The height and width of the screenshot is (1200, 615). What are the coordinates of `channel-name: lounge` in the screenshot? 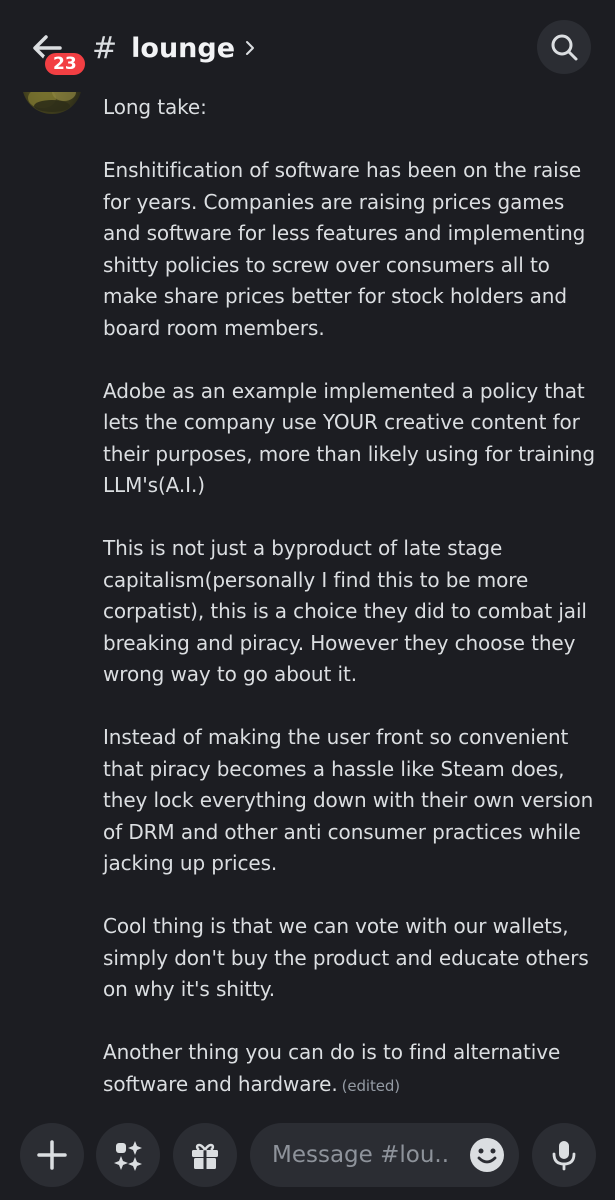 It's located at (183, 48).